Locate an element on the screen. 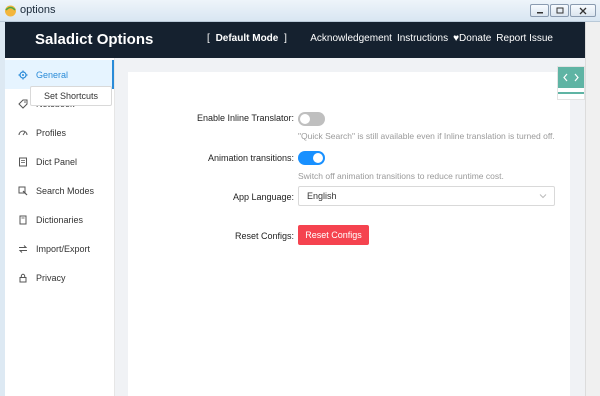 Image resolution: width=600 pixels, height=396 pixels. book-icon is located at coordinates (23, 220).